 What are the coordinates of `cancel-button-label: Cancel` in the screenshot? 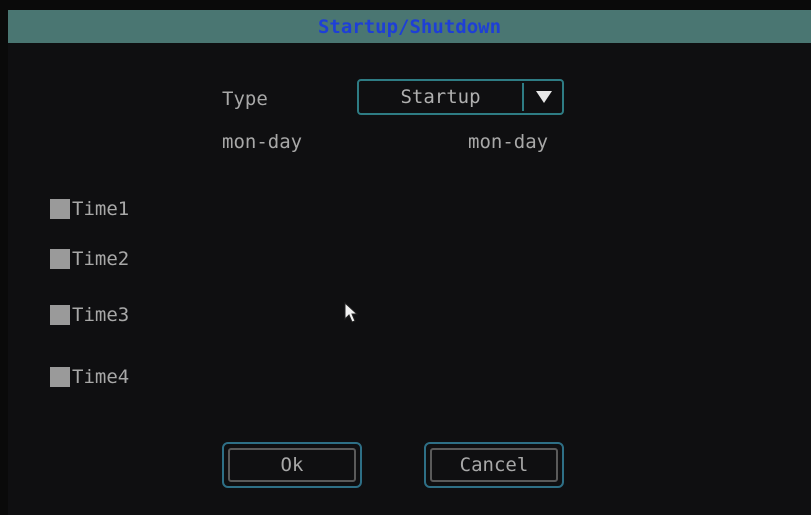 It's located at (494, 465).